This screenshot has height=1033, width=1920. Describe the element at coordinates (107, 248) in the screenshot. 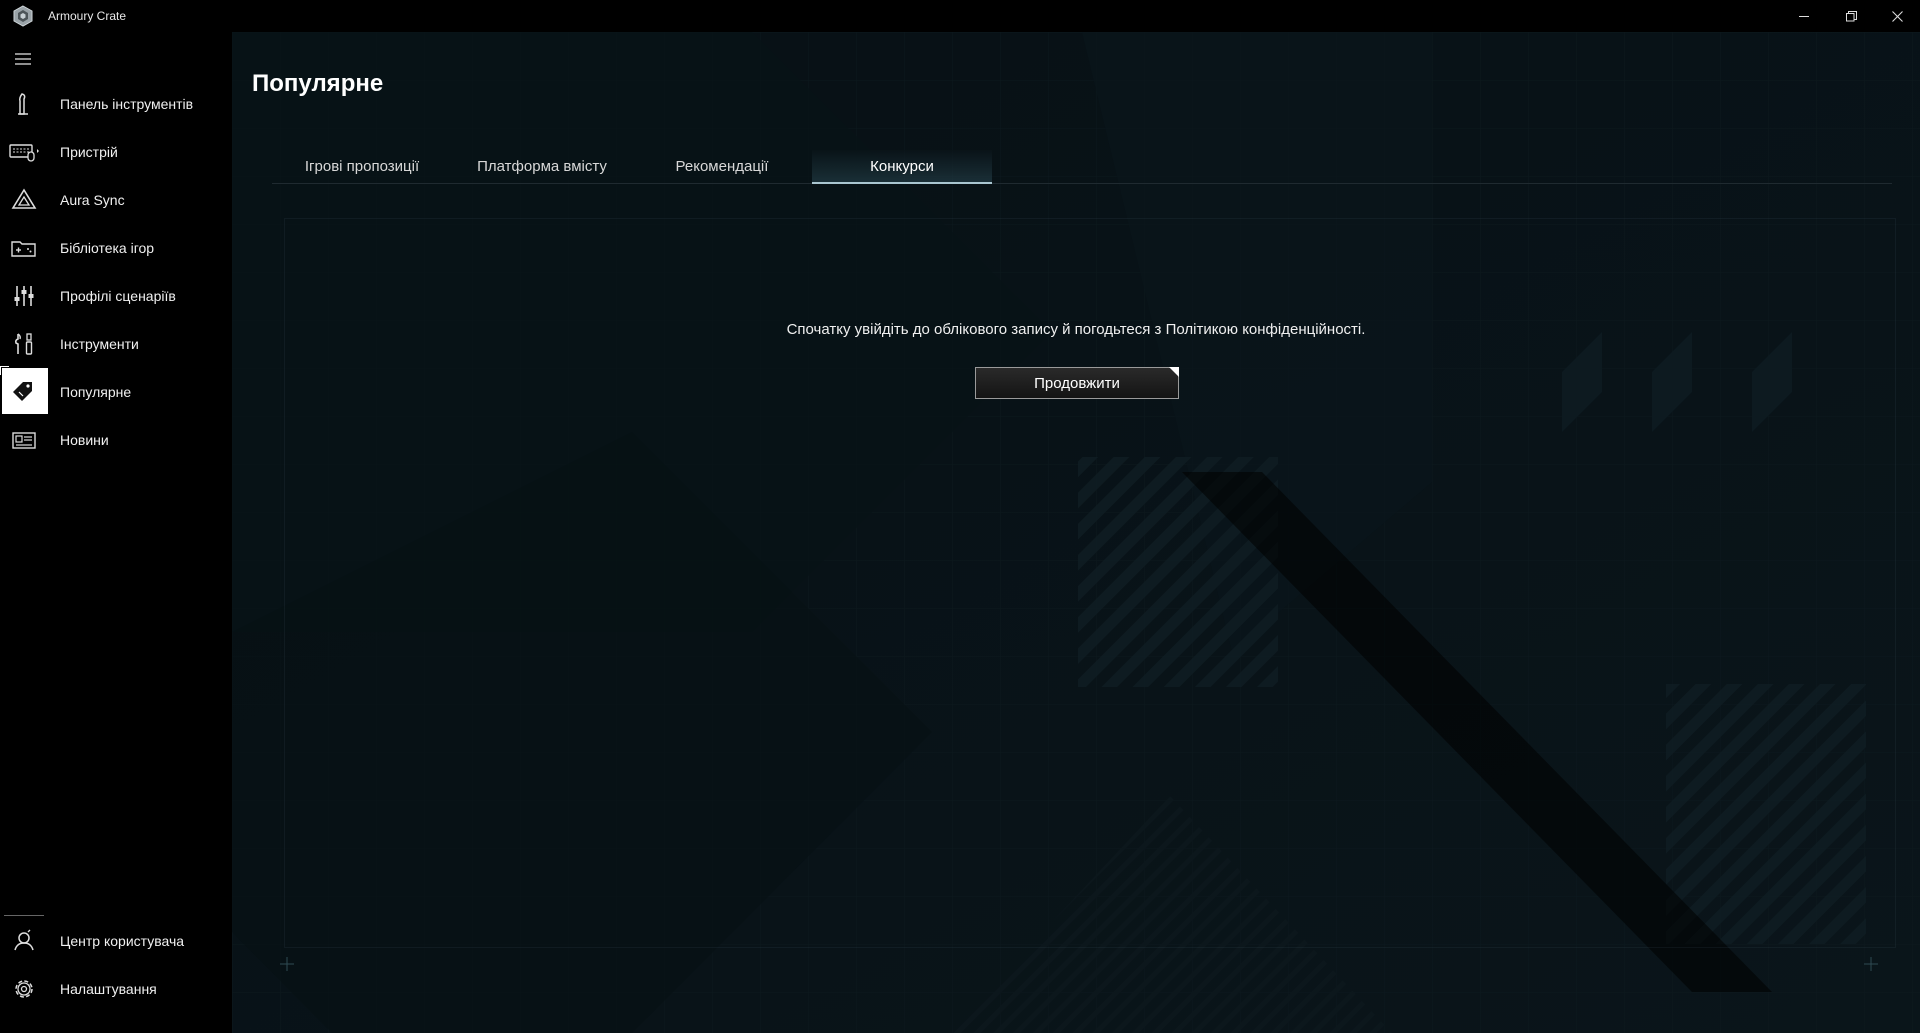

I see `sidebar-item-label: Бібліотека ігор` at that location.